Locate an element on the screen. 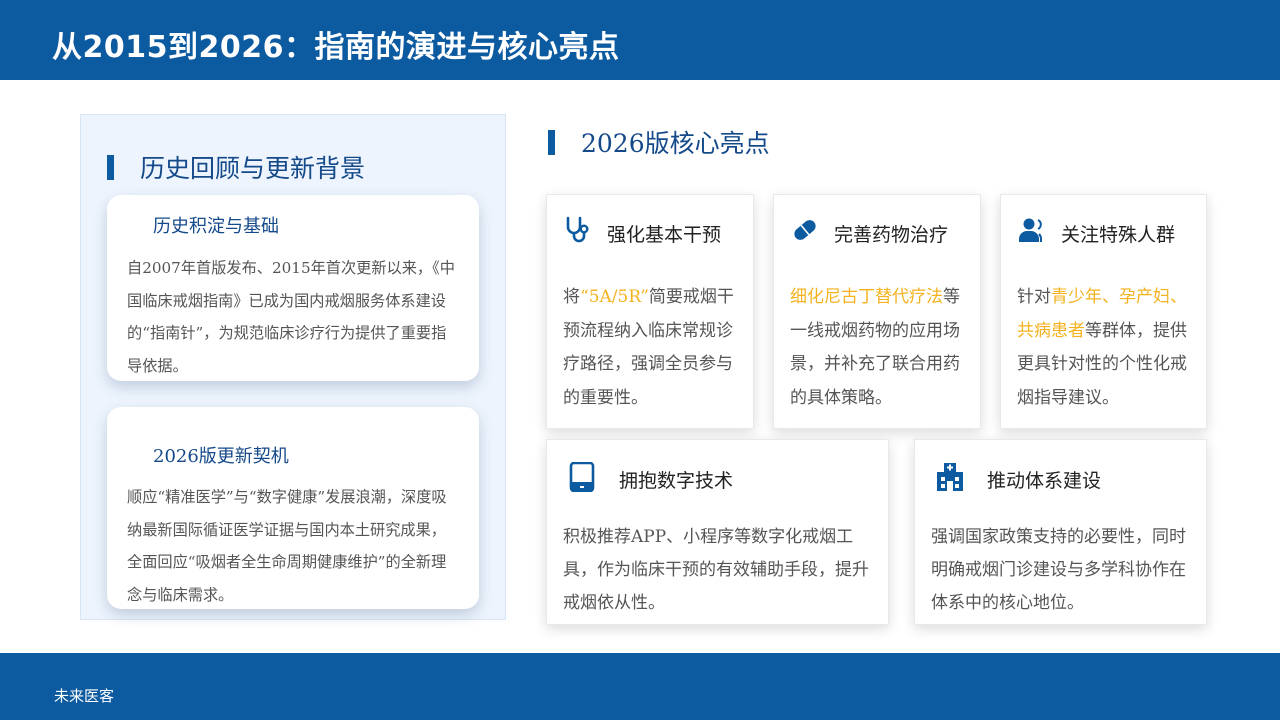  header-bar: 从2015到2026：指南的演进与核心亮点 is located at coordinates (640, 40).